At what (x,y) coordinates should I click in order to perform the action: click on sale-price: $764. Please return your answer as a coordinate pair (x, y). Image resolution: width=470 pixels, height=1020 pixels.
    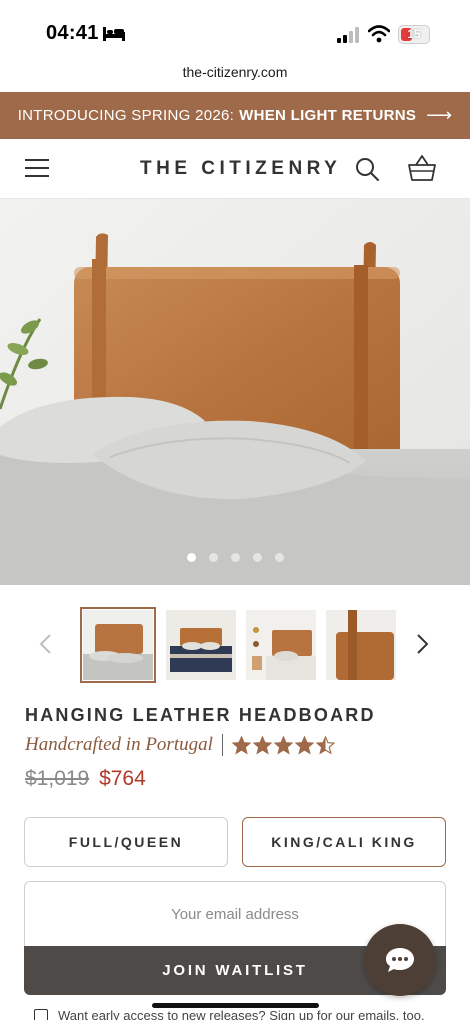
    Looking at the image, I should click on (122, 778).